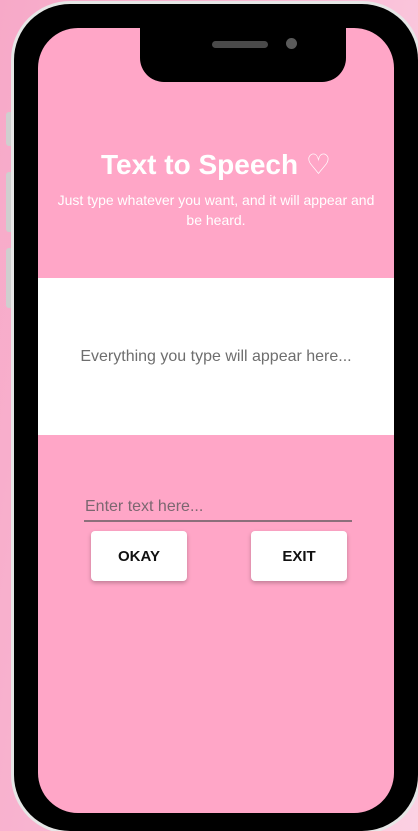 The image size is (418, 831). I want to click on camera-icon, so click(291, 43).